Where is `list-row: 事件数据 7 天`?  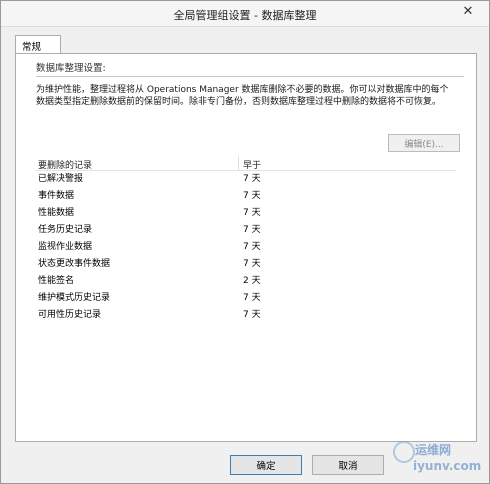 list-row: 事件数据 7 天 is located at coordinates (246, 194).